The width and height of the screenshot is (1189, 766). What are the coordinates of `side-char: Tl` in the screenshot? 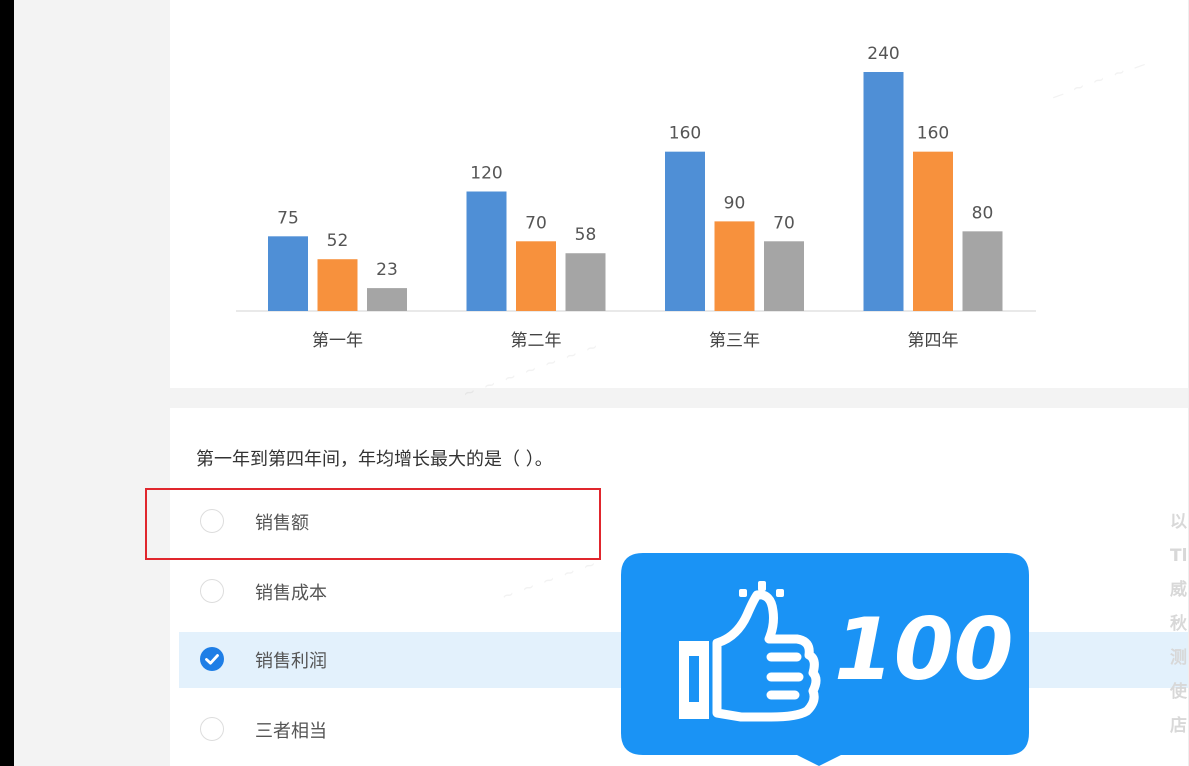 It's located at (1179, 556).